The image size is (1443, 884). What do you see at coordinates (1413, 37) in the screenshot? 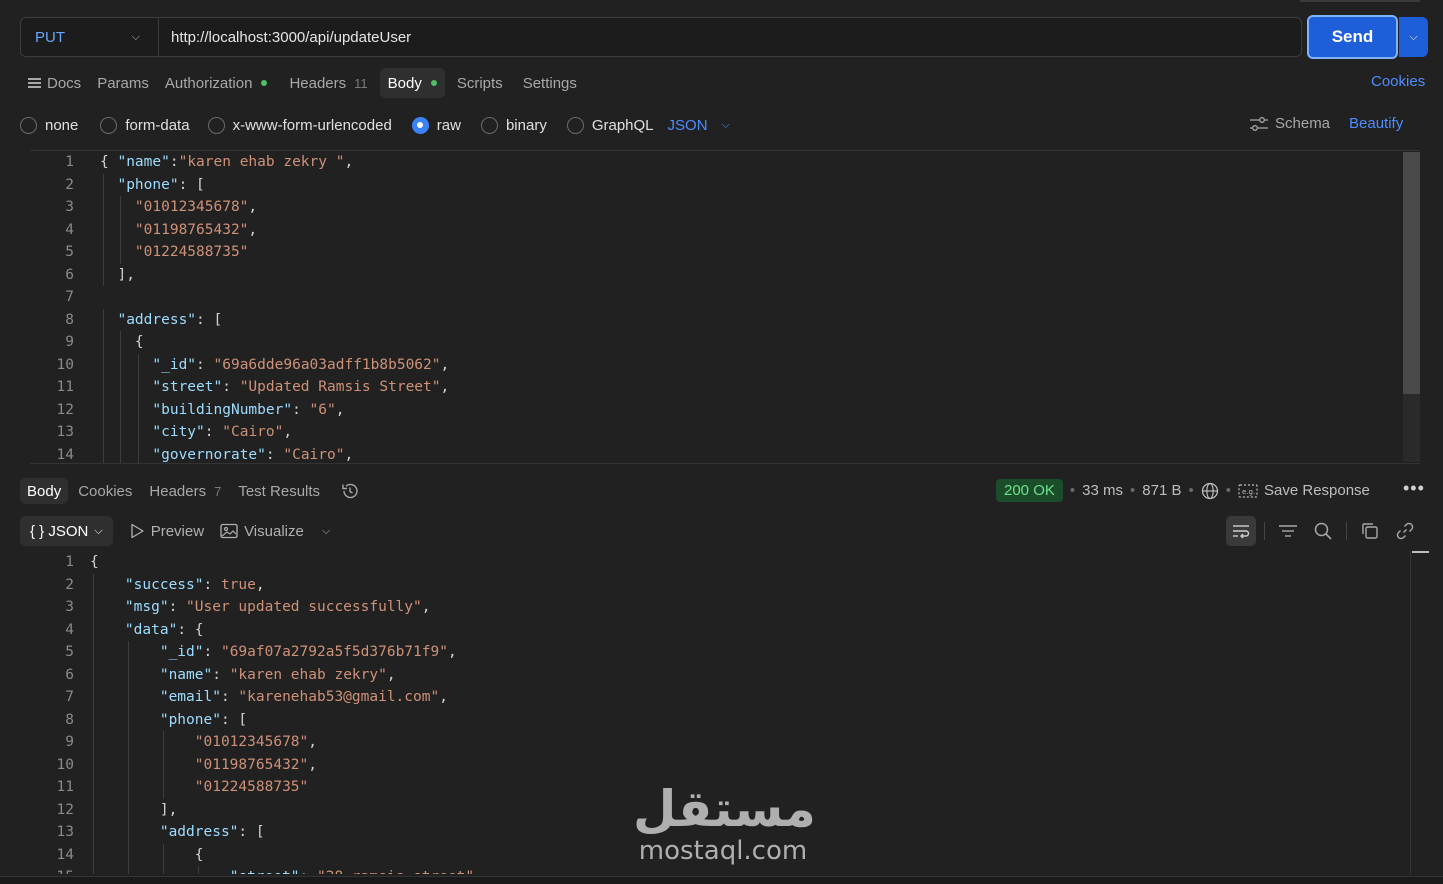
I see `send-options-chevron-icon: ⌵` at bounding box center [1413, 37].